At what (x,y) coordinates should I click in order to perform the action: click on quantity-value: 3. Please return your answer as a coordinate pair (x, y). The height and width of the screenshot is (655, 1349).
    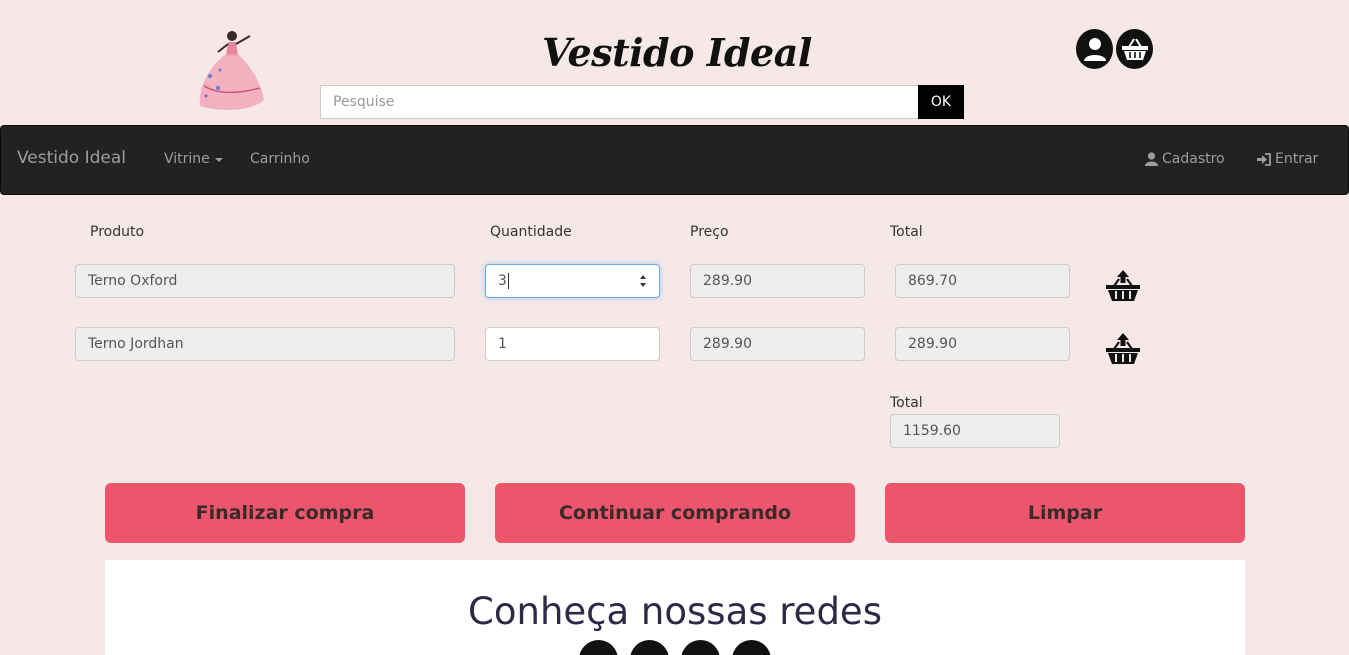
    Looking at the image, I should click on (502, 281).